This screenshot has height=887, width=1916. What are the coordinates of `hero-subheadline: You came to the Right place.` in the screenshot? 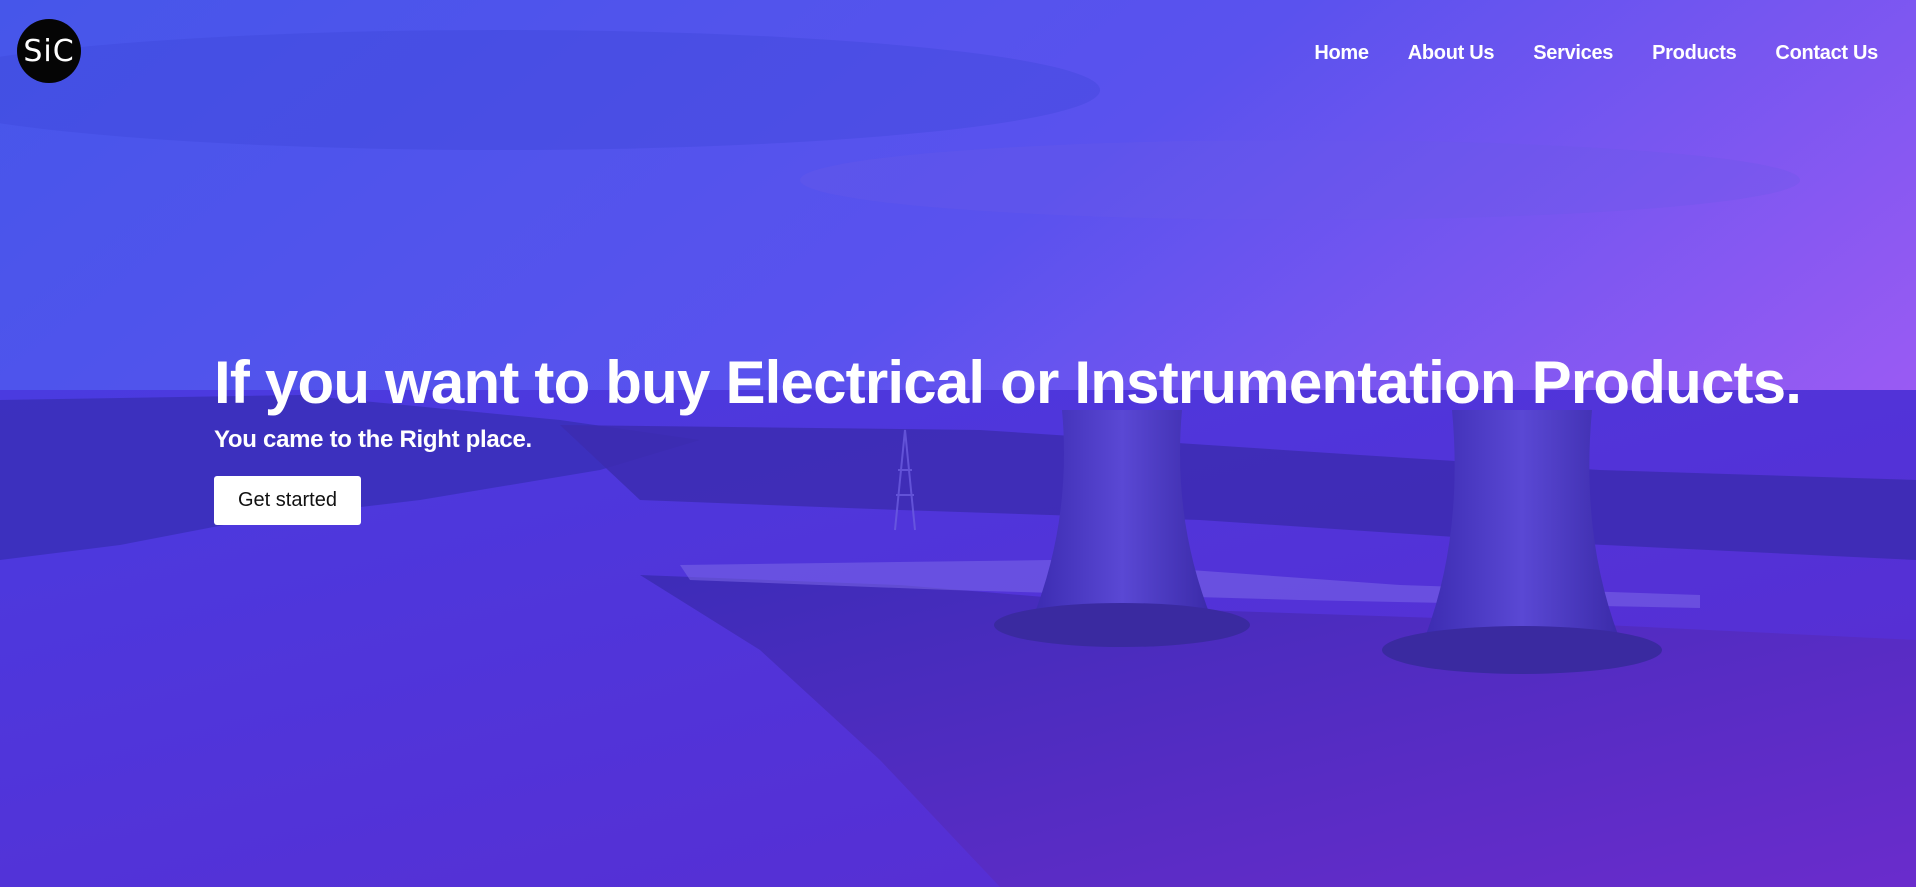 It's located at (373, 439).